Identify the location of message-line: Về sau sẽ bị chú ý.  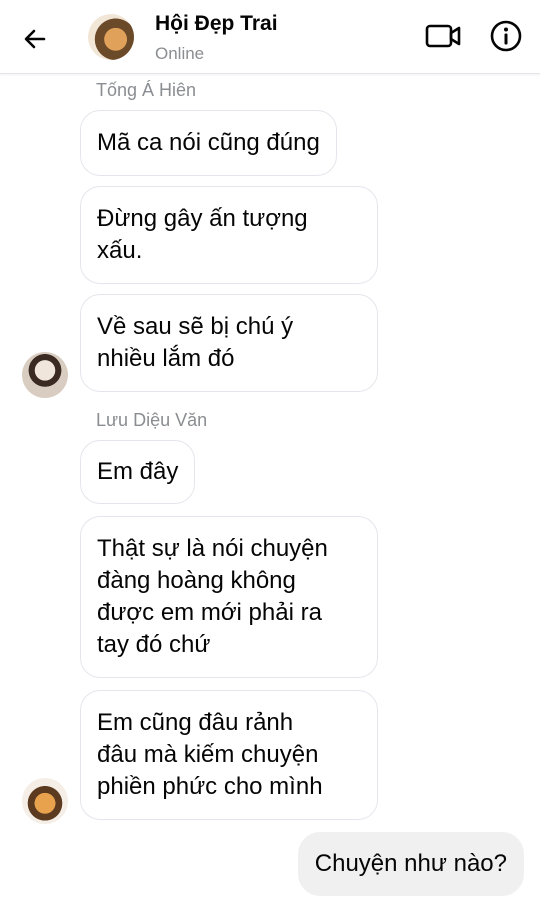
(195, 326).